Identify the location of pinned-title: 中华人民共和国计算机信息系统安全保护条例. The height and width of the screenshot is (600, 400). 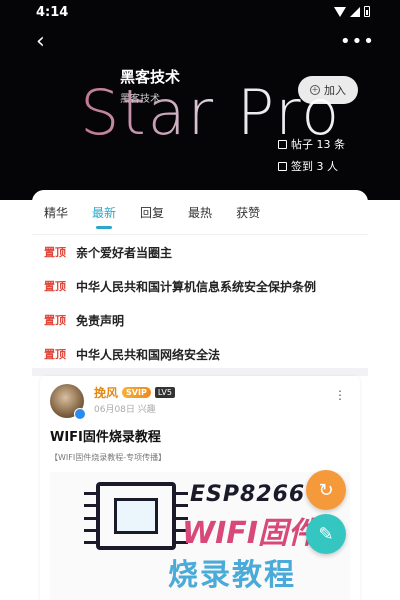
(196, 286).